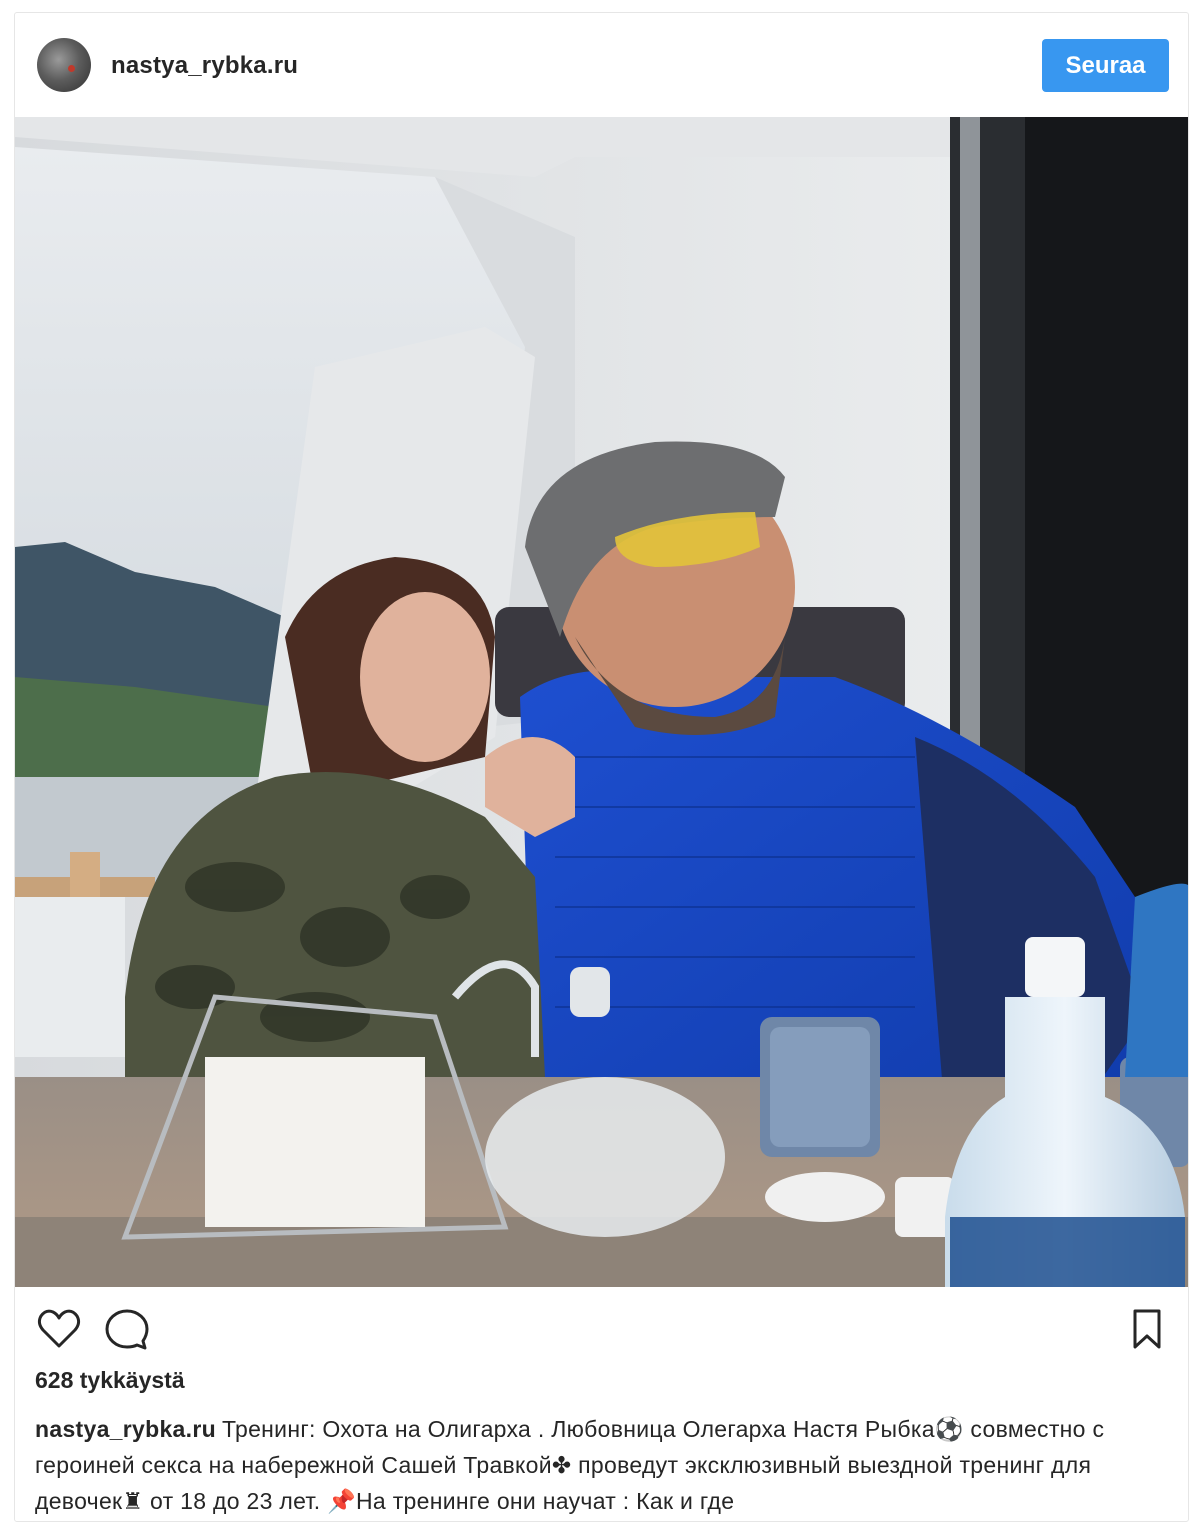  I want to click on post-header: nastya_rybka.ru Seuraa, so click(601, 65).